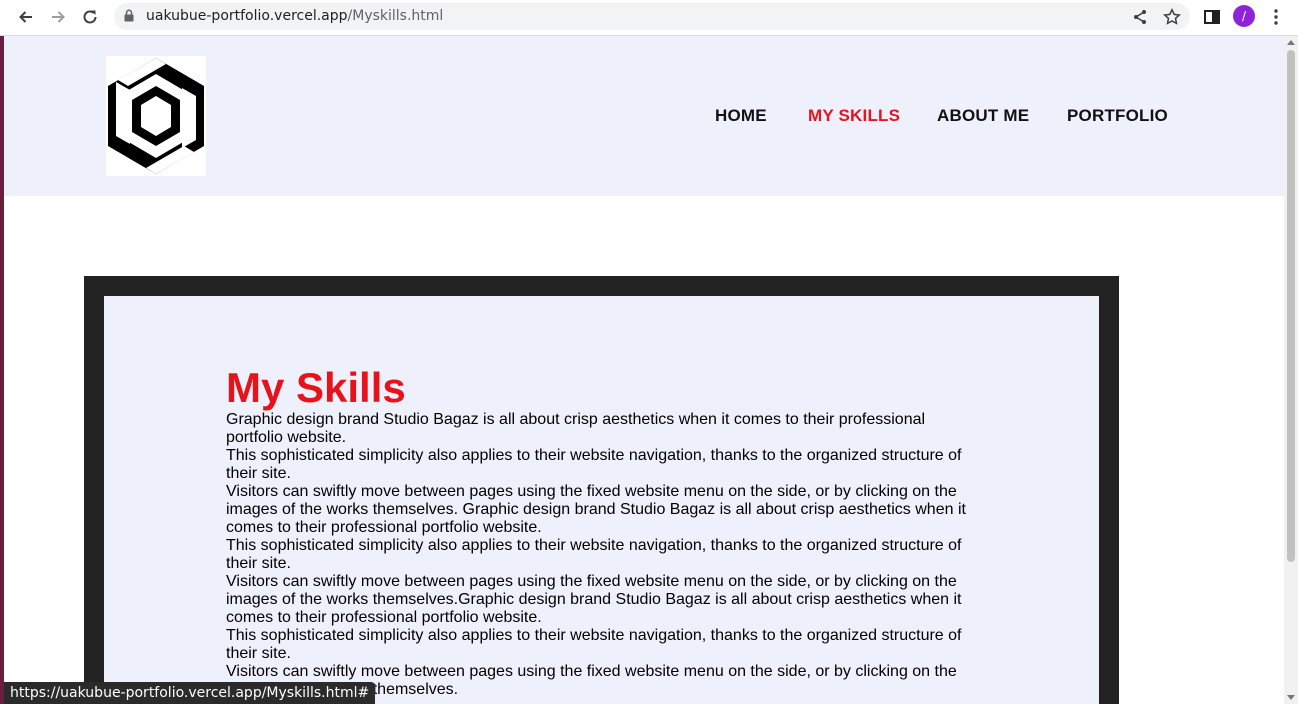 This screenshot has height=704, width=1298. I want to click on share-icon, so click(1140, 17).